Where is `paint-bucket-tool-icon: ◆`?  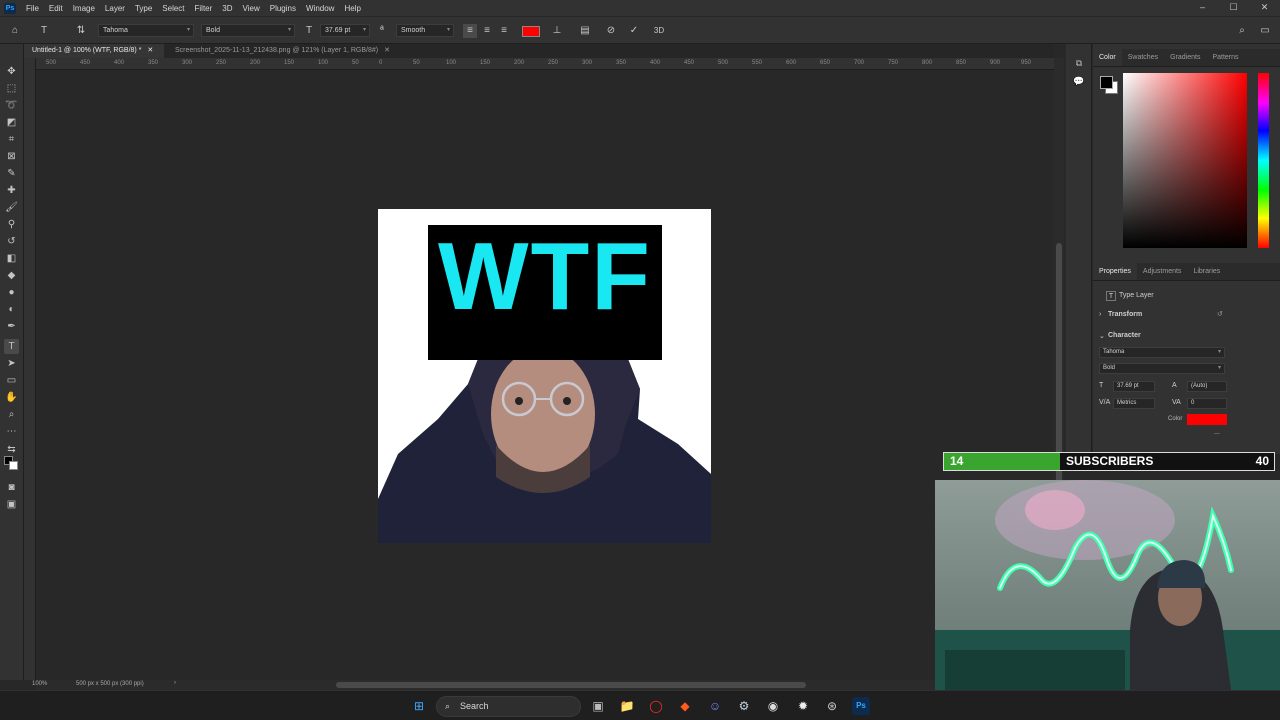 paint-bucket-tool-icon: ◆ is located at coordinates (11, 275).